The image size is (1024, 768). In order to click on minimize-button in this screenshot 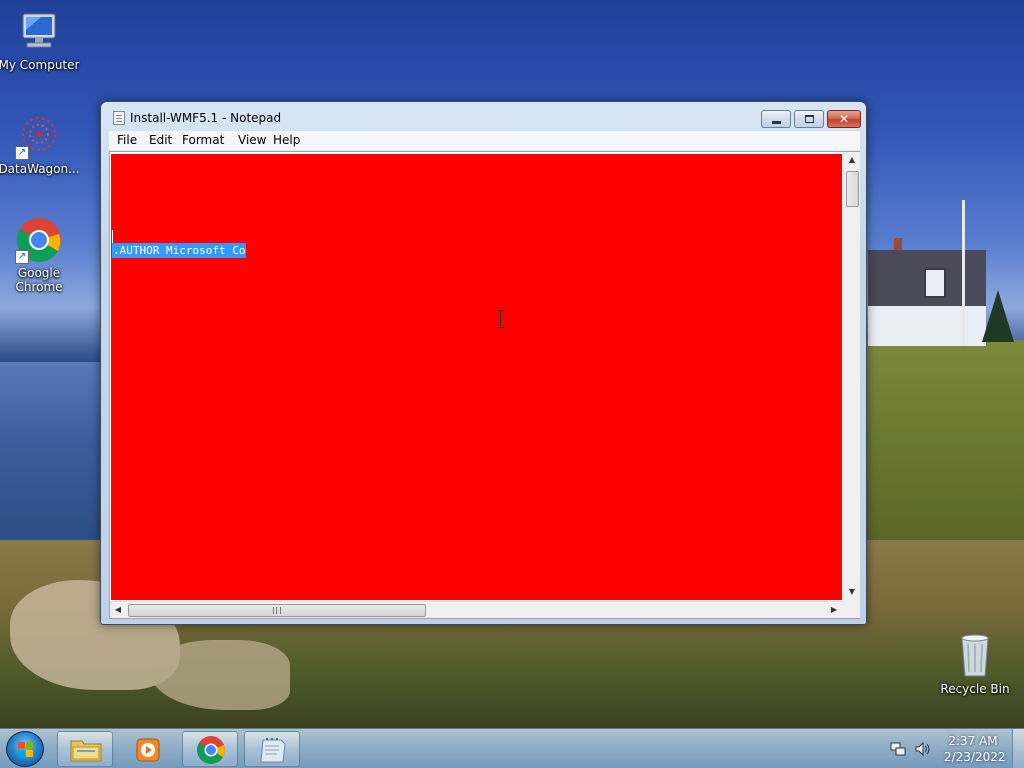, I will do `click(776, 119)`.